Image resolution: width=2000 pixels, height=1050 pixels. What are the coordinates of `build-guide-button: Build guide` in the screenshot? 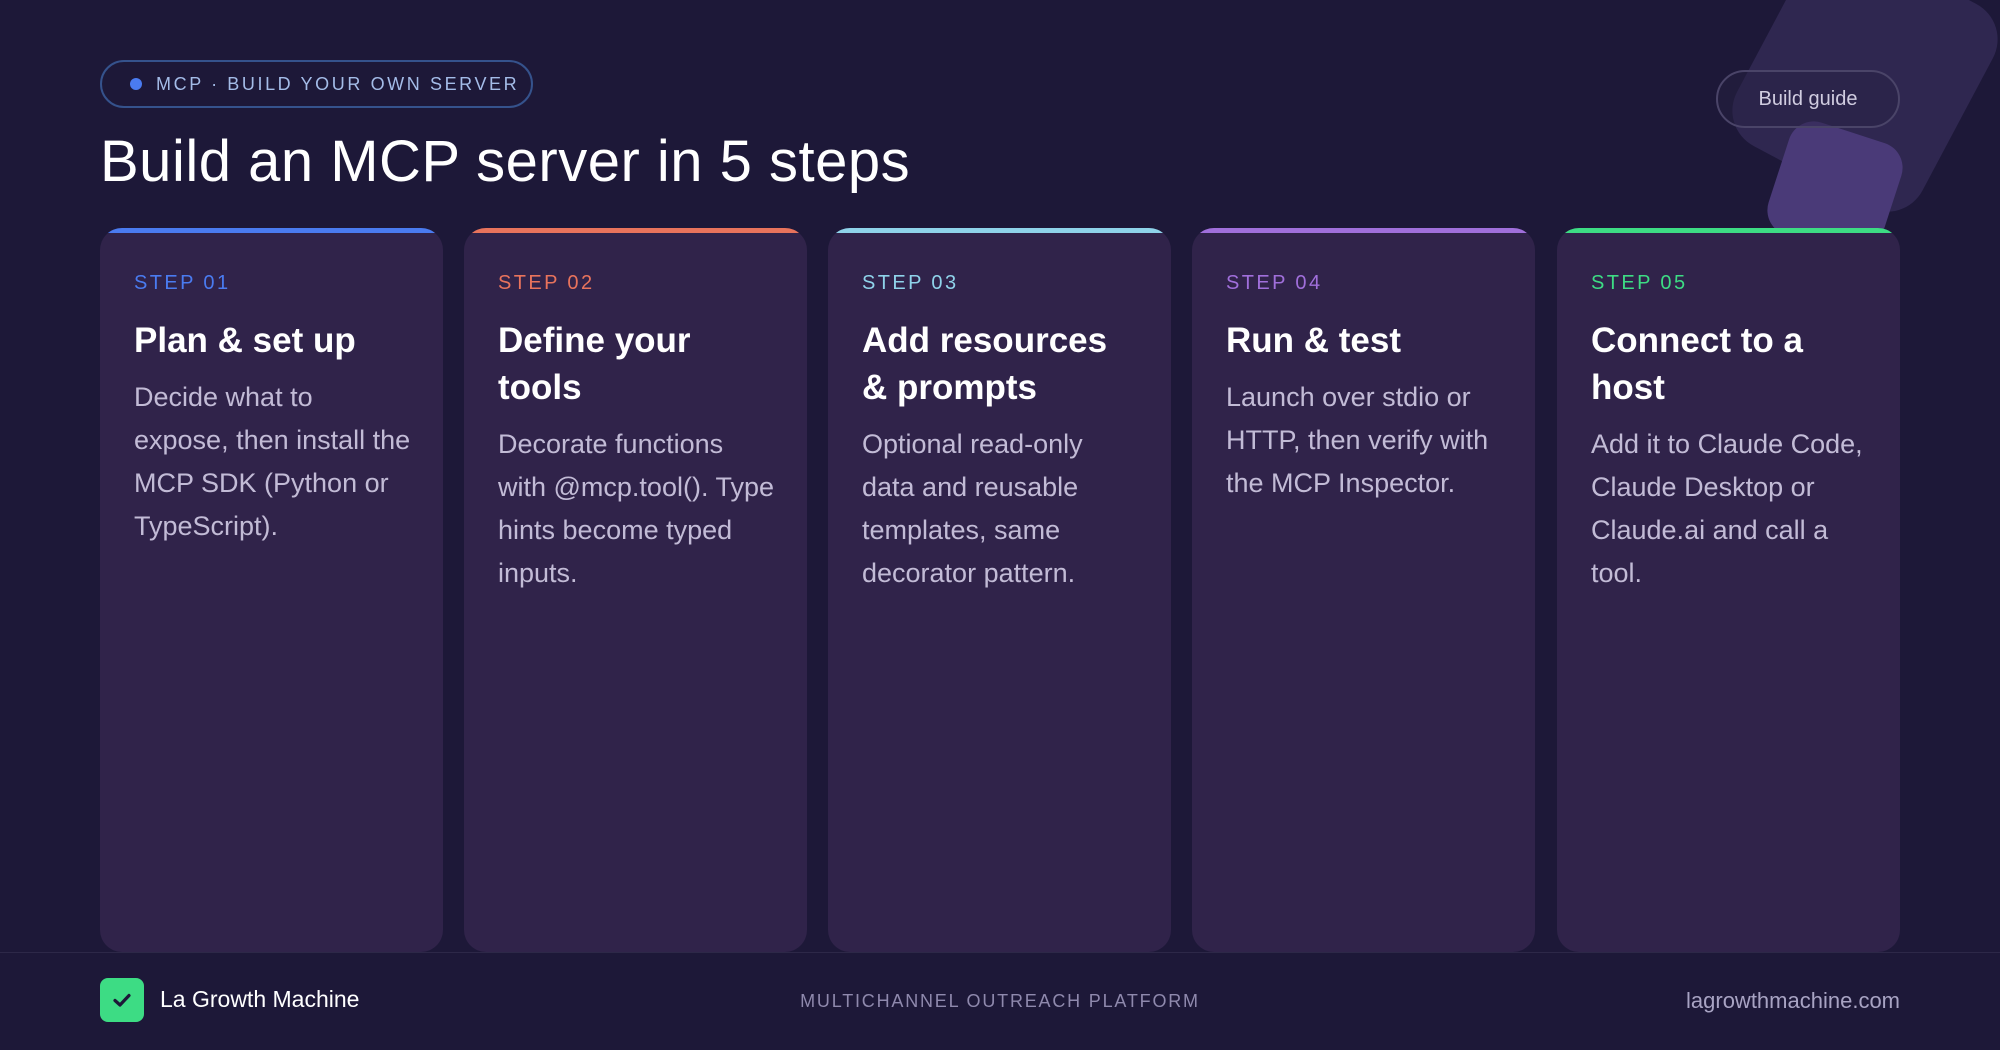 It's located at (1808, 99).